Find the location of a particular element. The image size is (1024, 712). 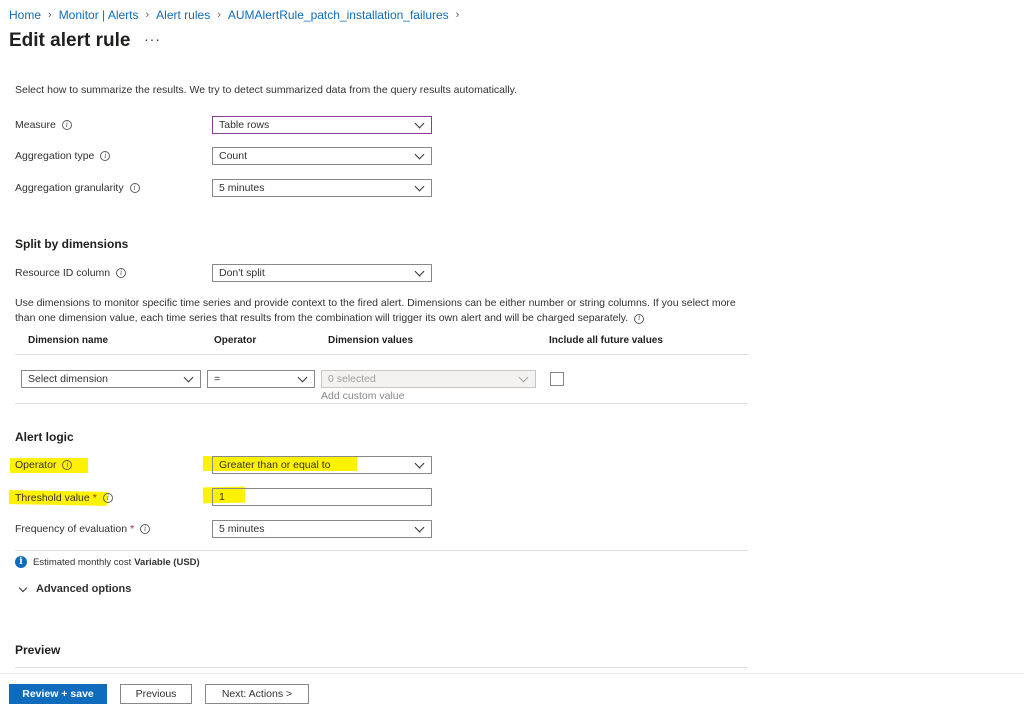

aggregation-granularity-label-text: Aggregation granularity is located at coordinates (69, 188).